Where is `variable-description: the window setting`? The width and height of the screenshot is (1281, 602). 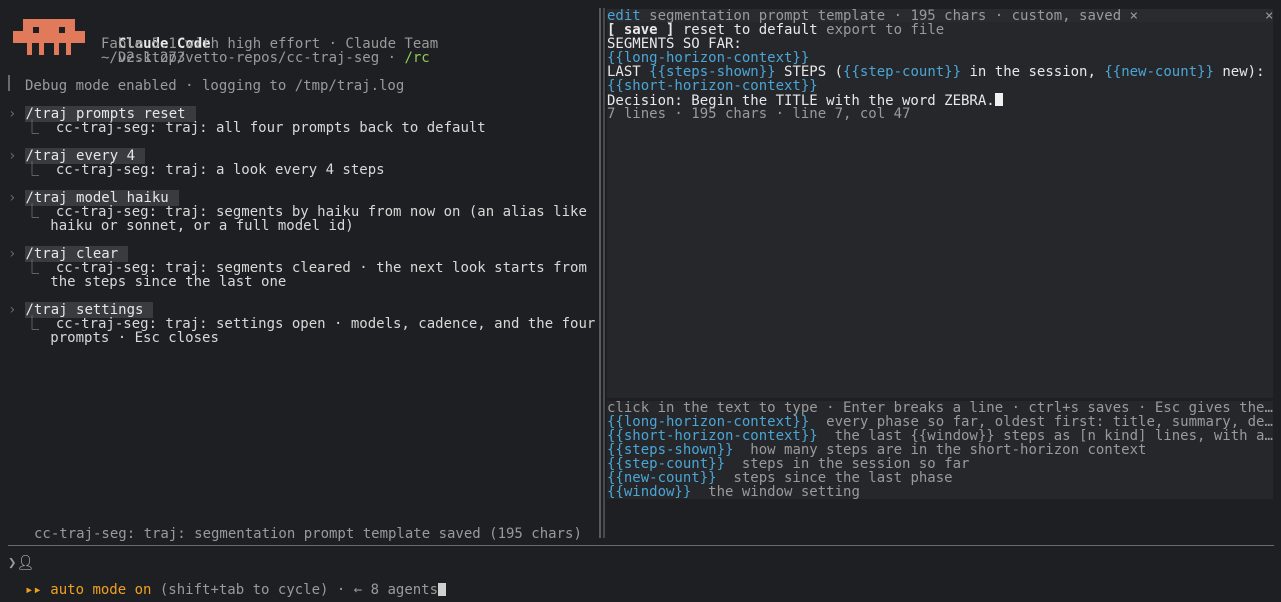 variable-description: the window setting is located at coordinates (775, 492).